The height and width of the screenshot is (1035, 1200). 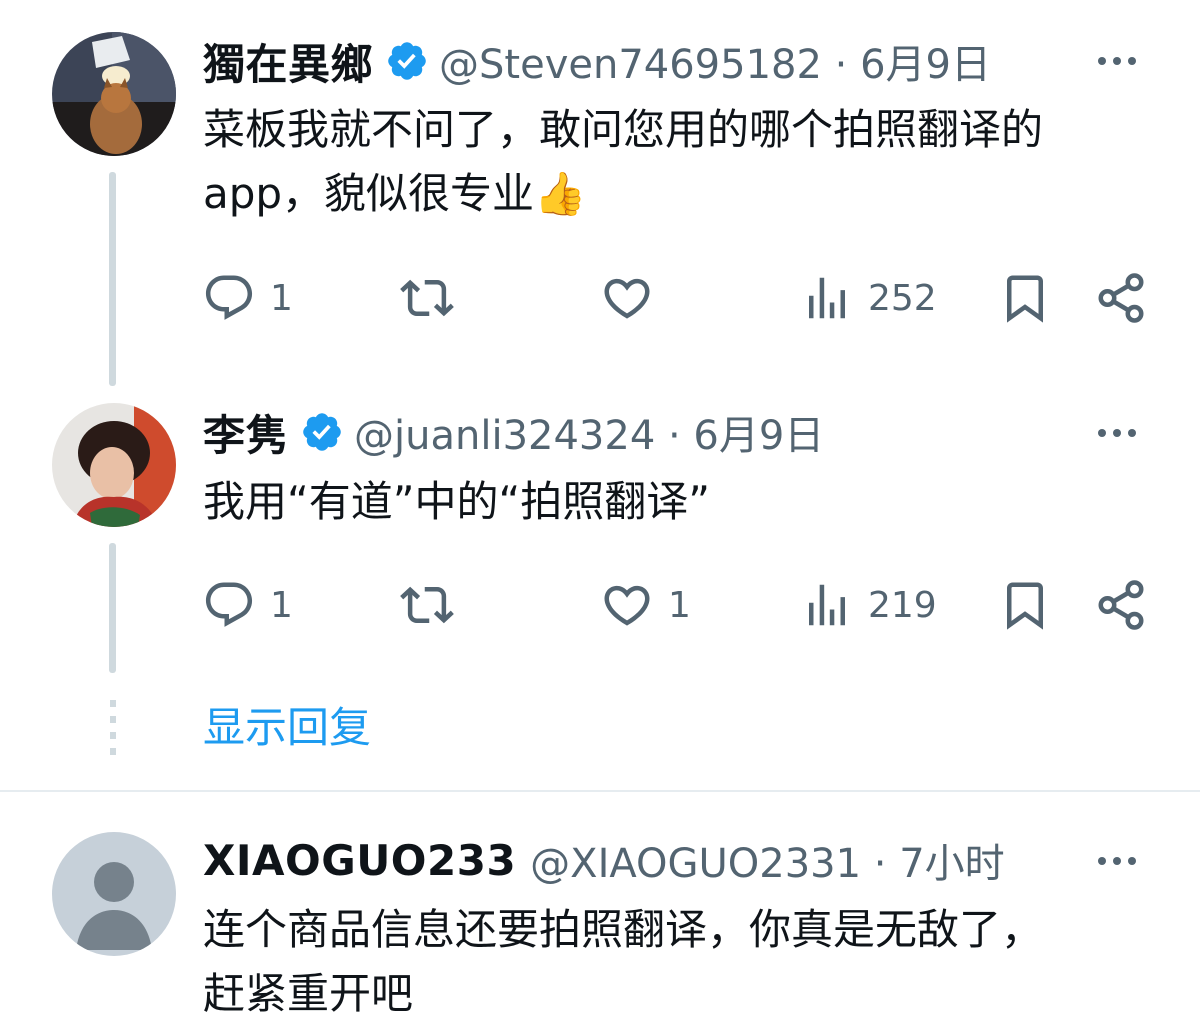 What do you see at coordinates (589, 432) in the screenshot?
I see `handle-and-date: @juanli324324 · 6月9日` at bounding box center [589, 432].